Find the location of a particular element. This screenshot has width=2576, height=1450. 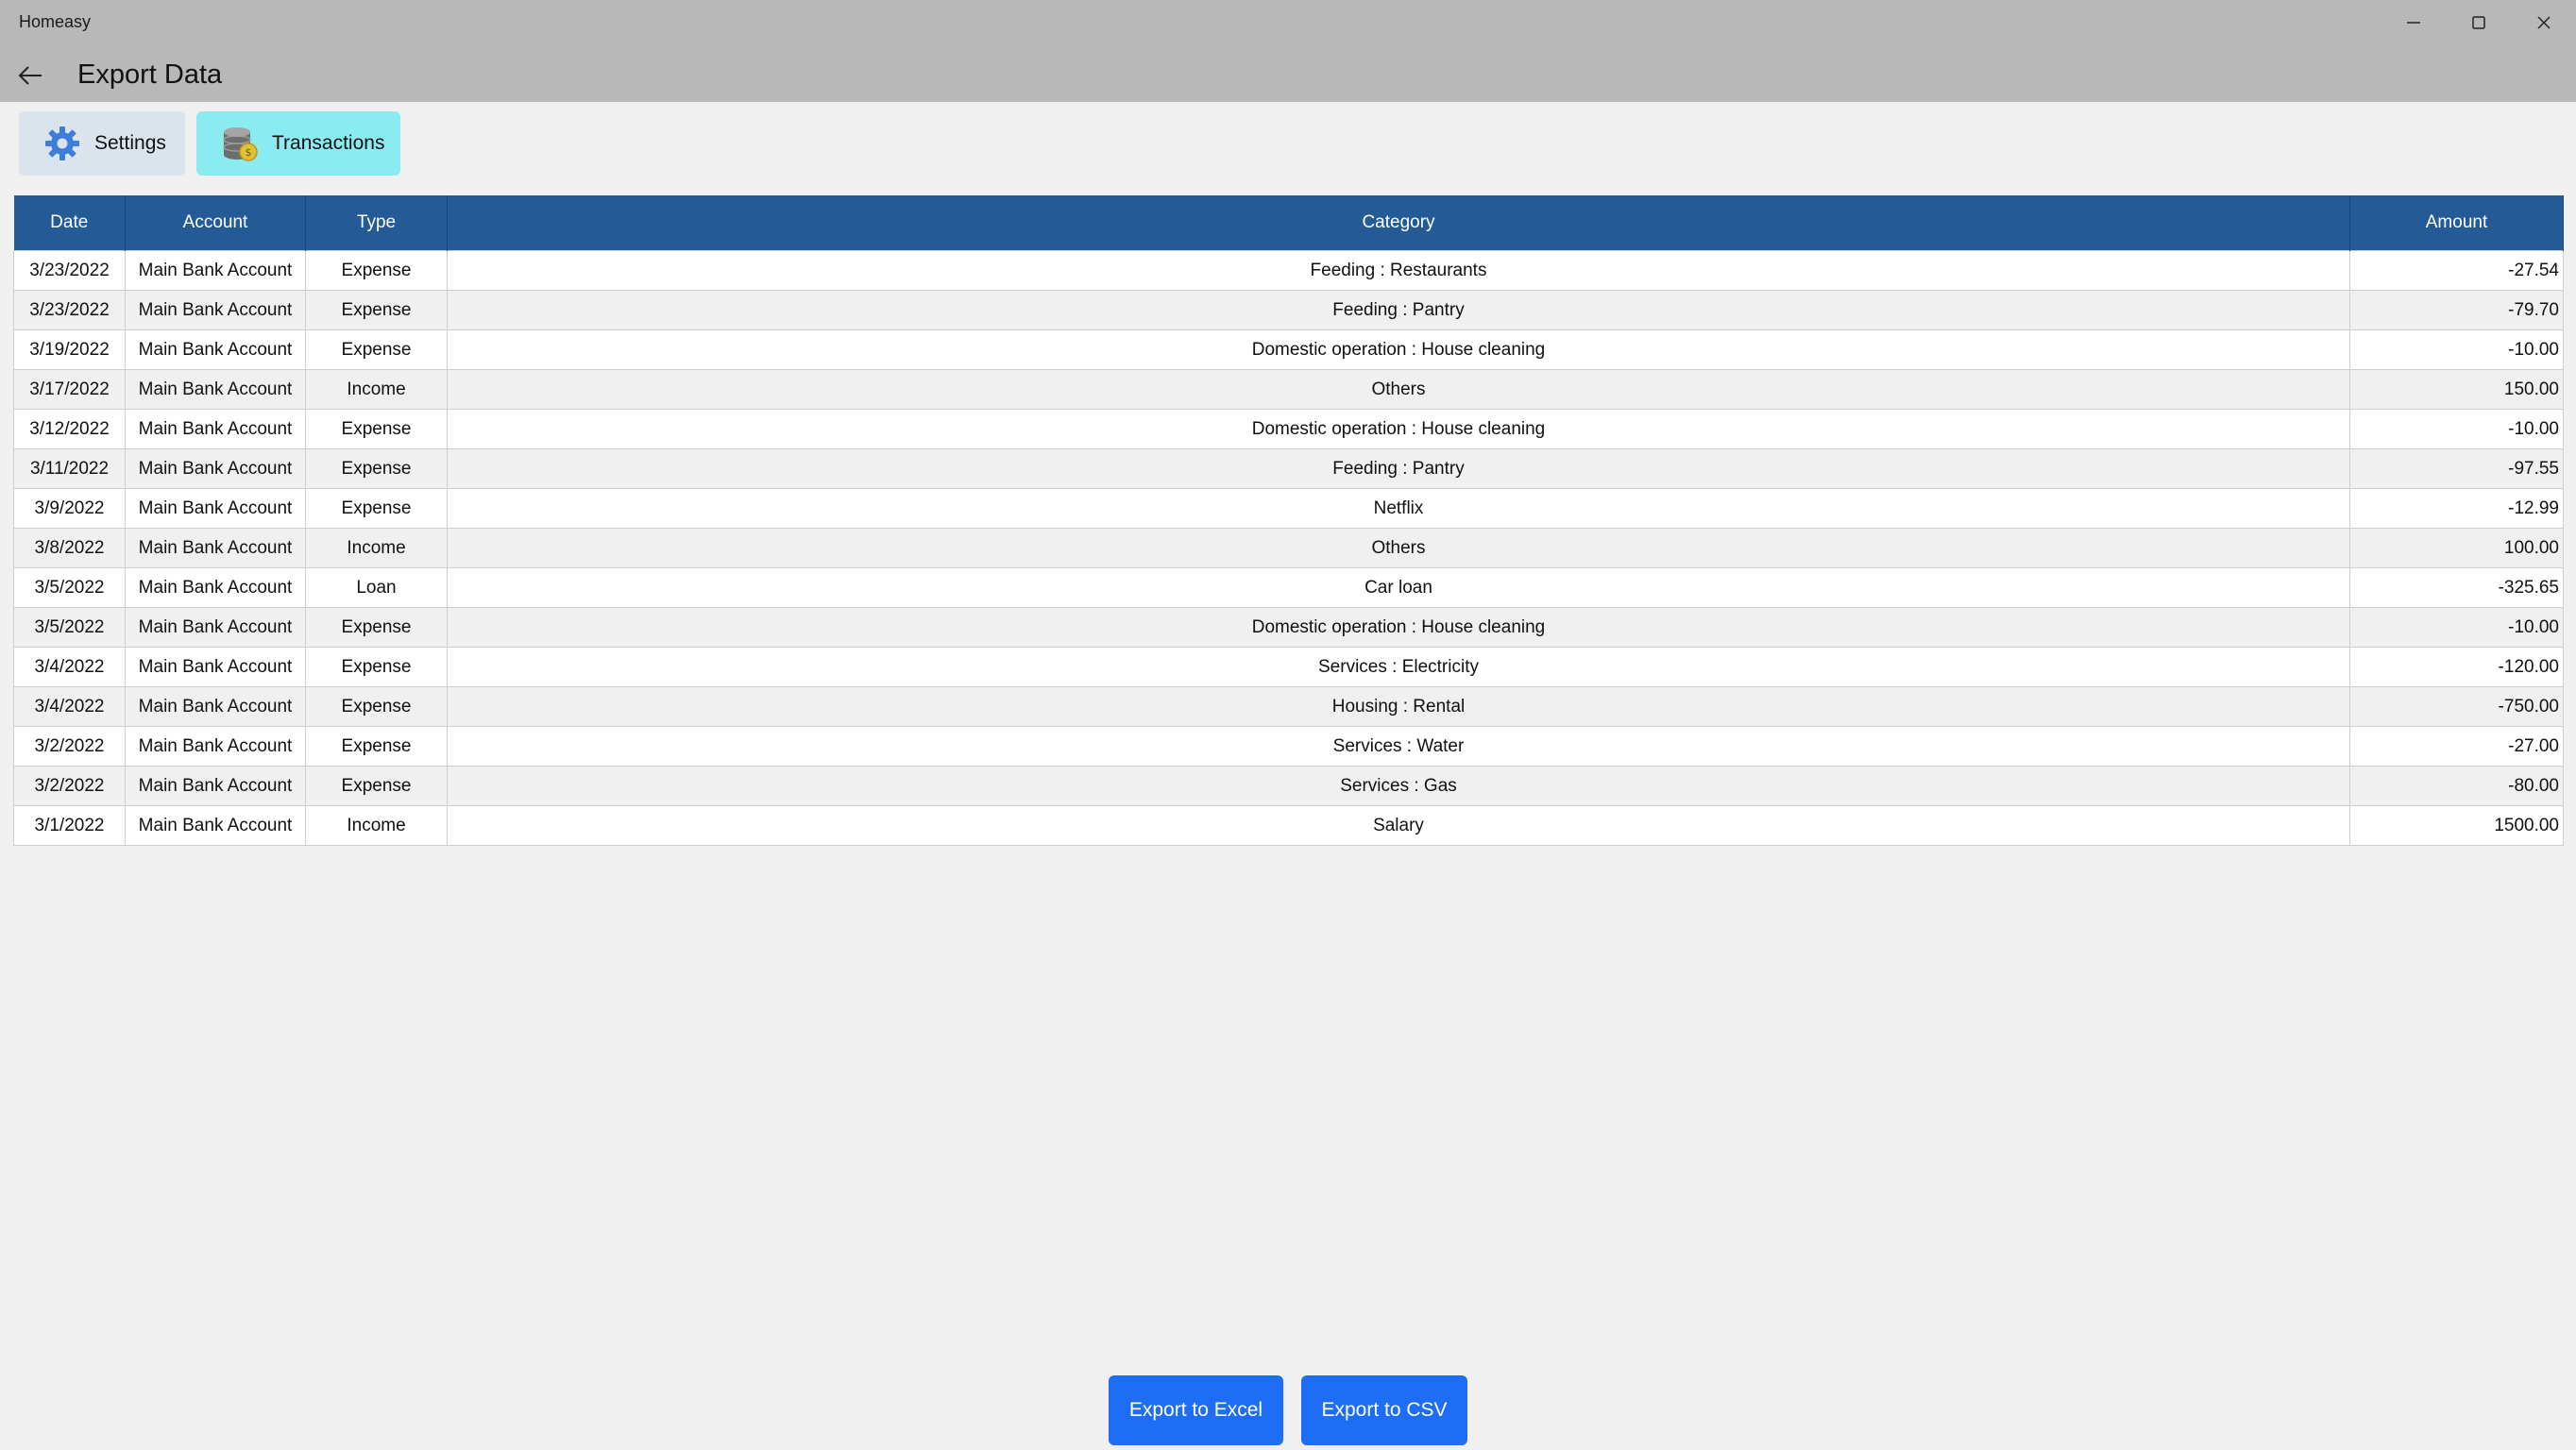

database-coin-icon: $ is located at coordinates (240, 143).